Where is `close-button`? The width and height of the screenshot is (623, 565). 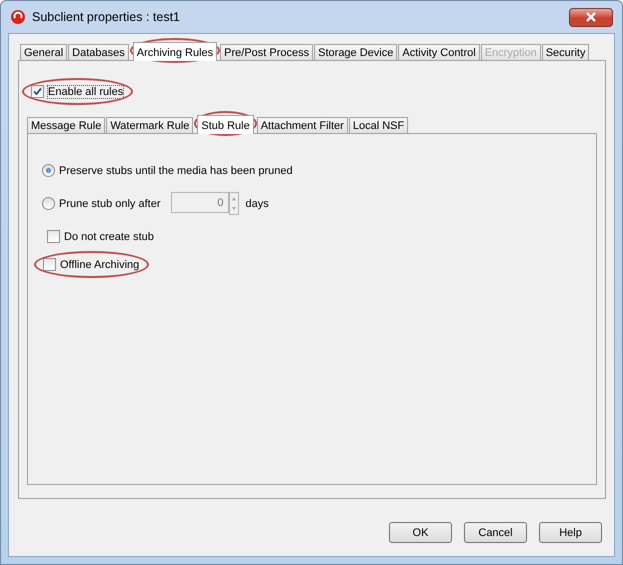
close-button is located at coordinates (591, 17).